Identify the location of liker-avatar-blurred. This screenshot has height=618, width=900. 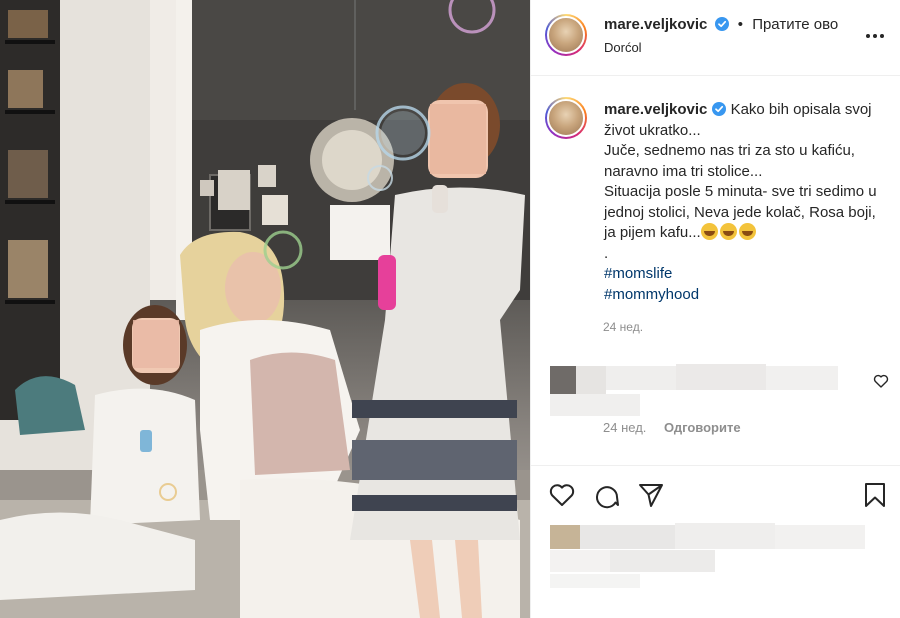
(565, 537).